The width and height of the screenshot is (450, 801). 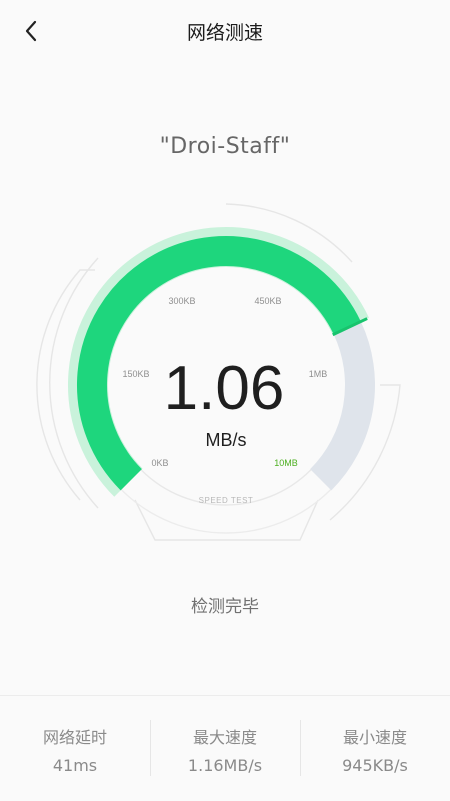 I want to click on scale-label-1mb: 1MB, so click(x=318, y=374).